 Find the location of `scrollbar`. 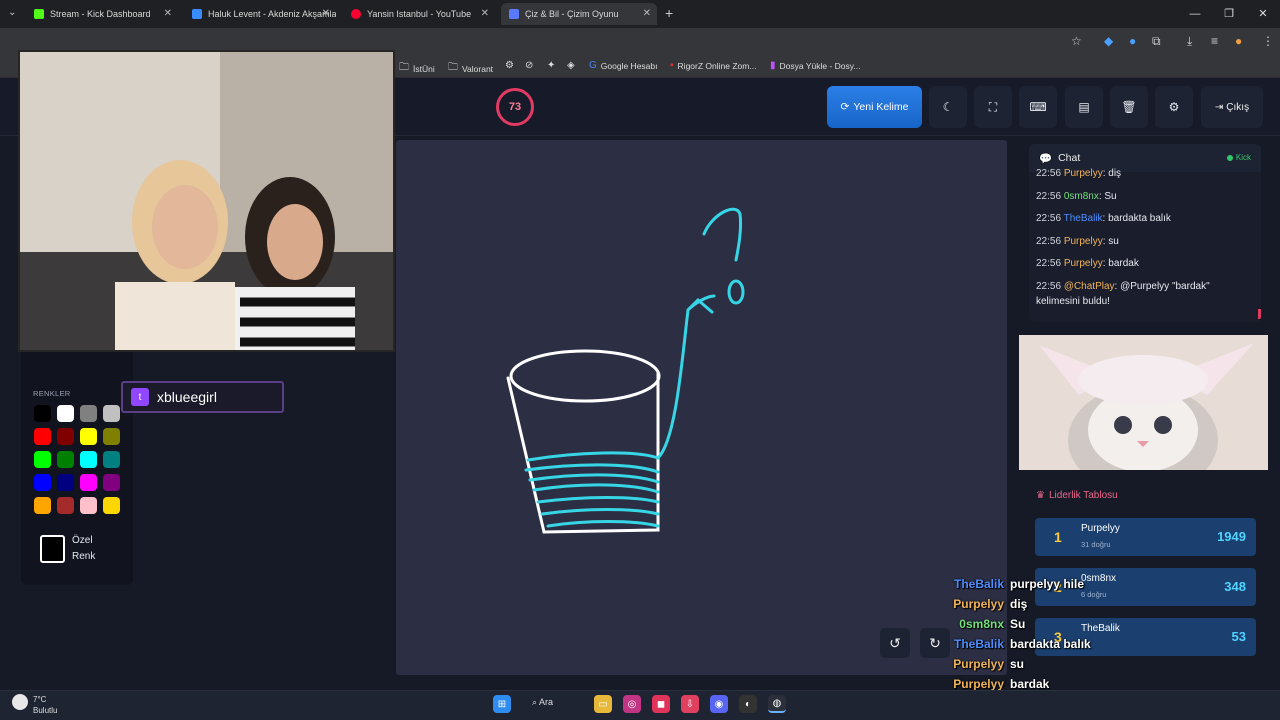

scrollbar is located at coordinates (1259, 314).